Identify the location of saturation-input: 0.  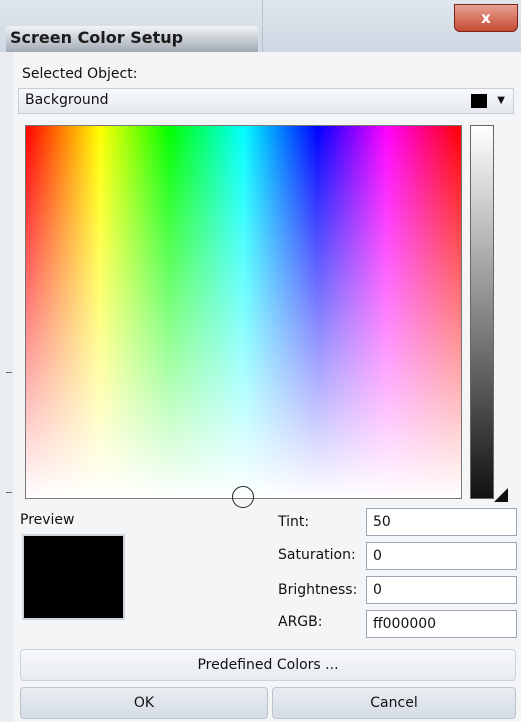
(441, 556).